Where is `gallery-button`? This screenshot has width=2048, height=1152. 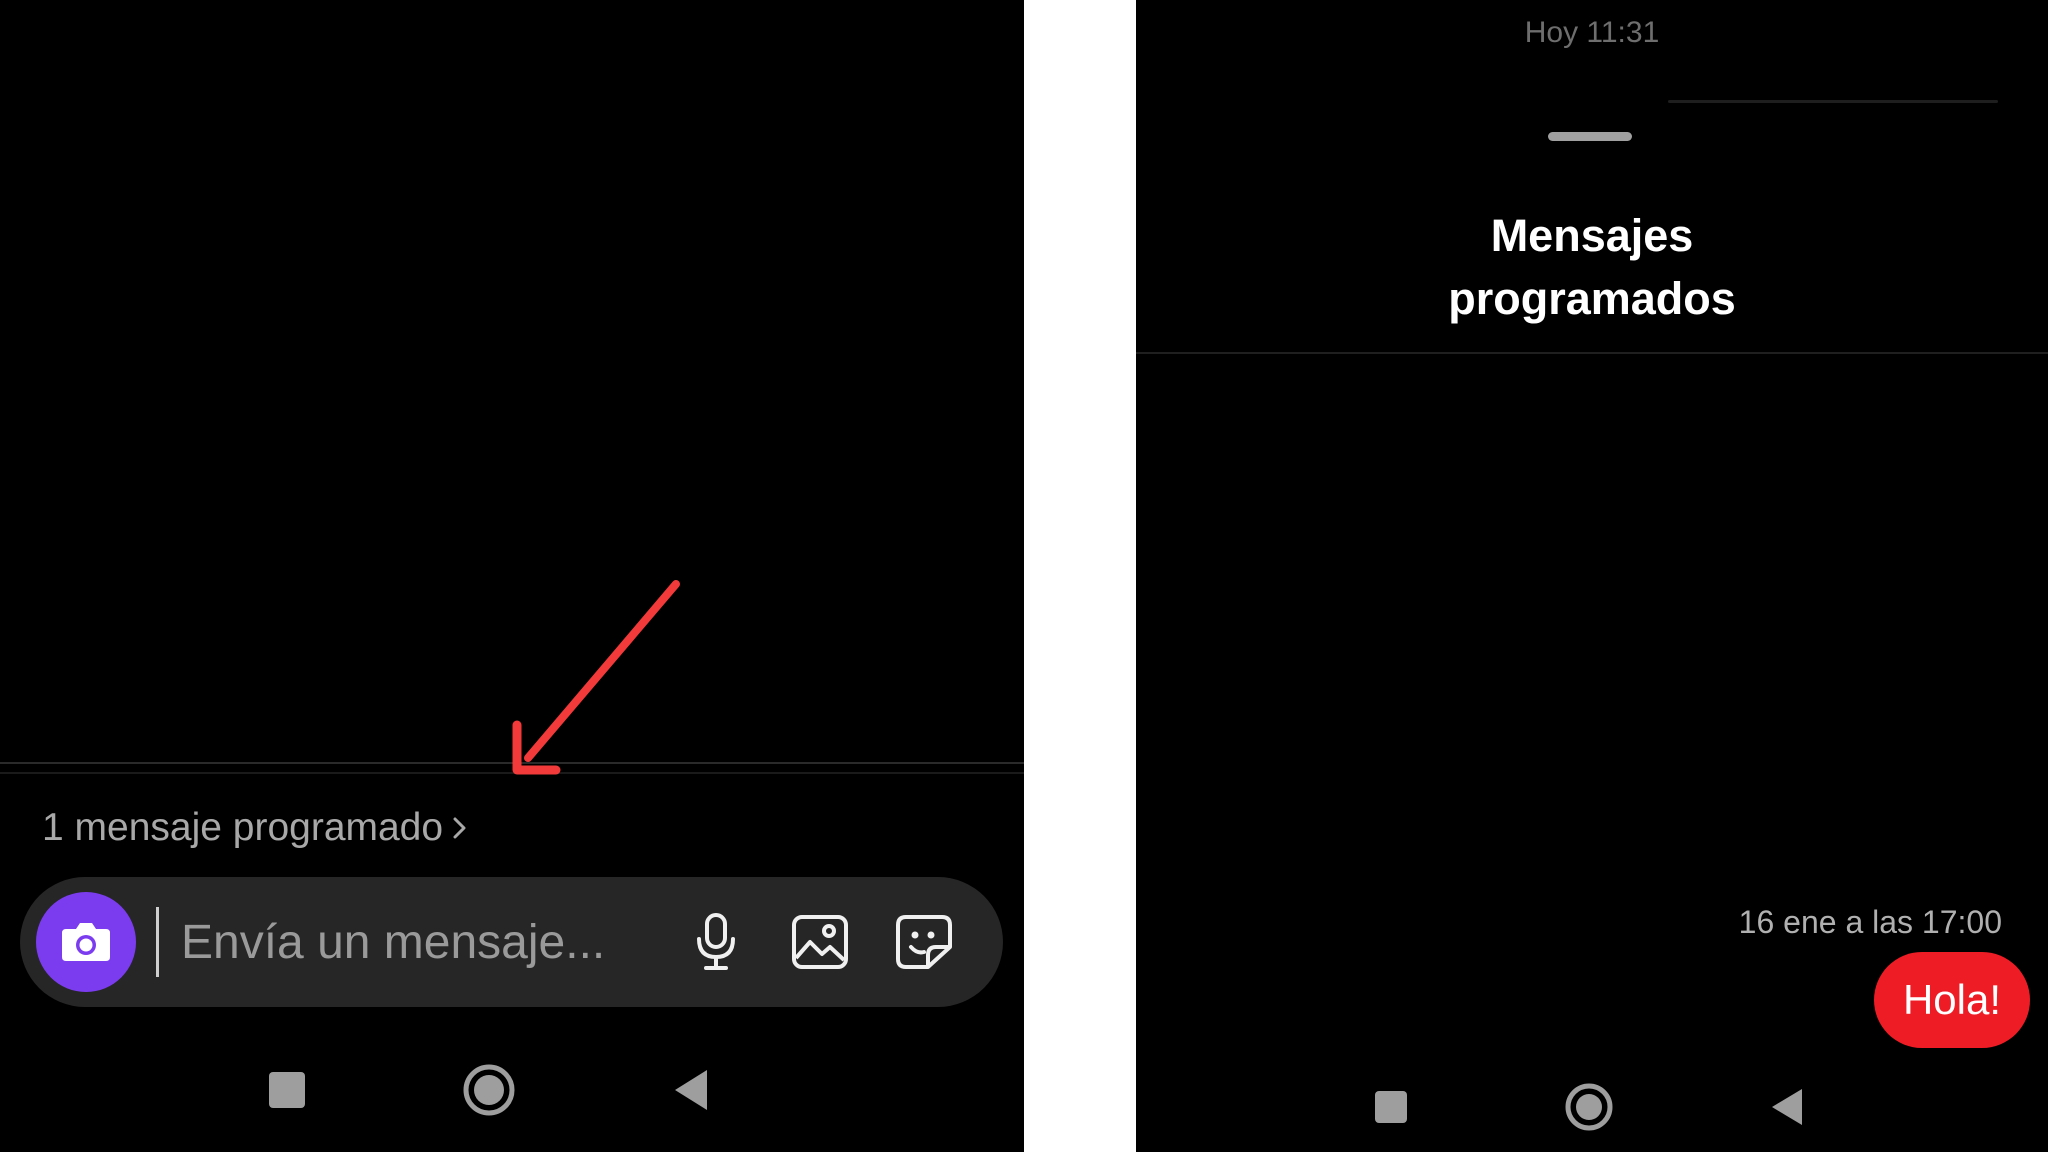
gallery-button is located at coordinates (820, 942).